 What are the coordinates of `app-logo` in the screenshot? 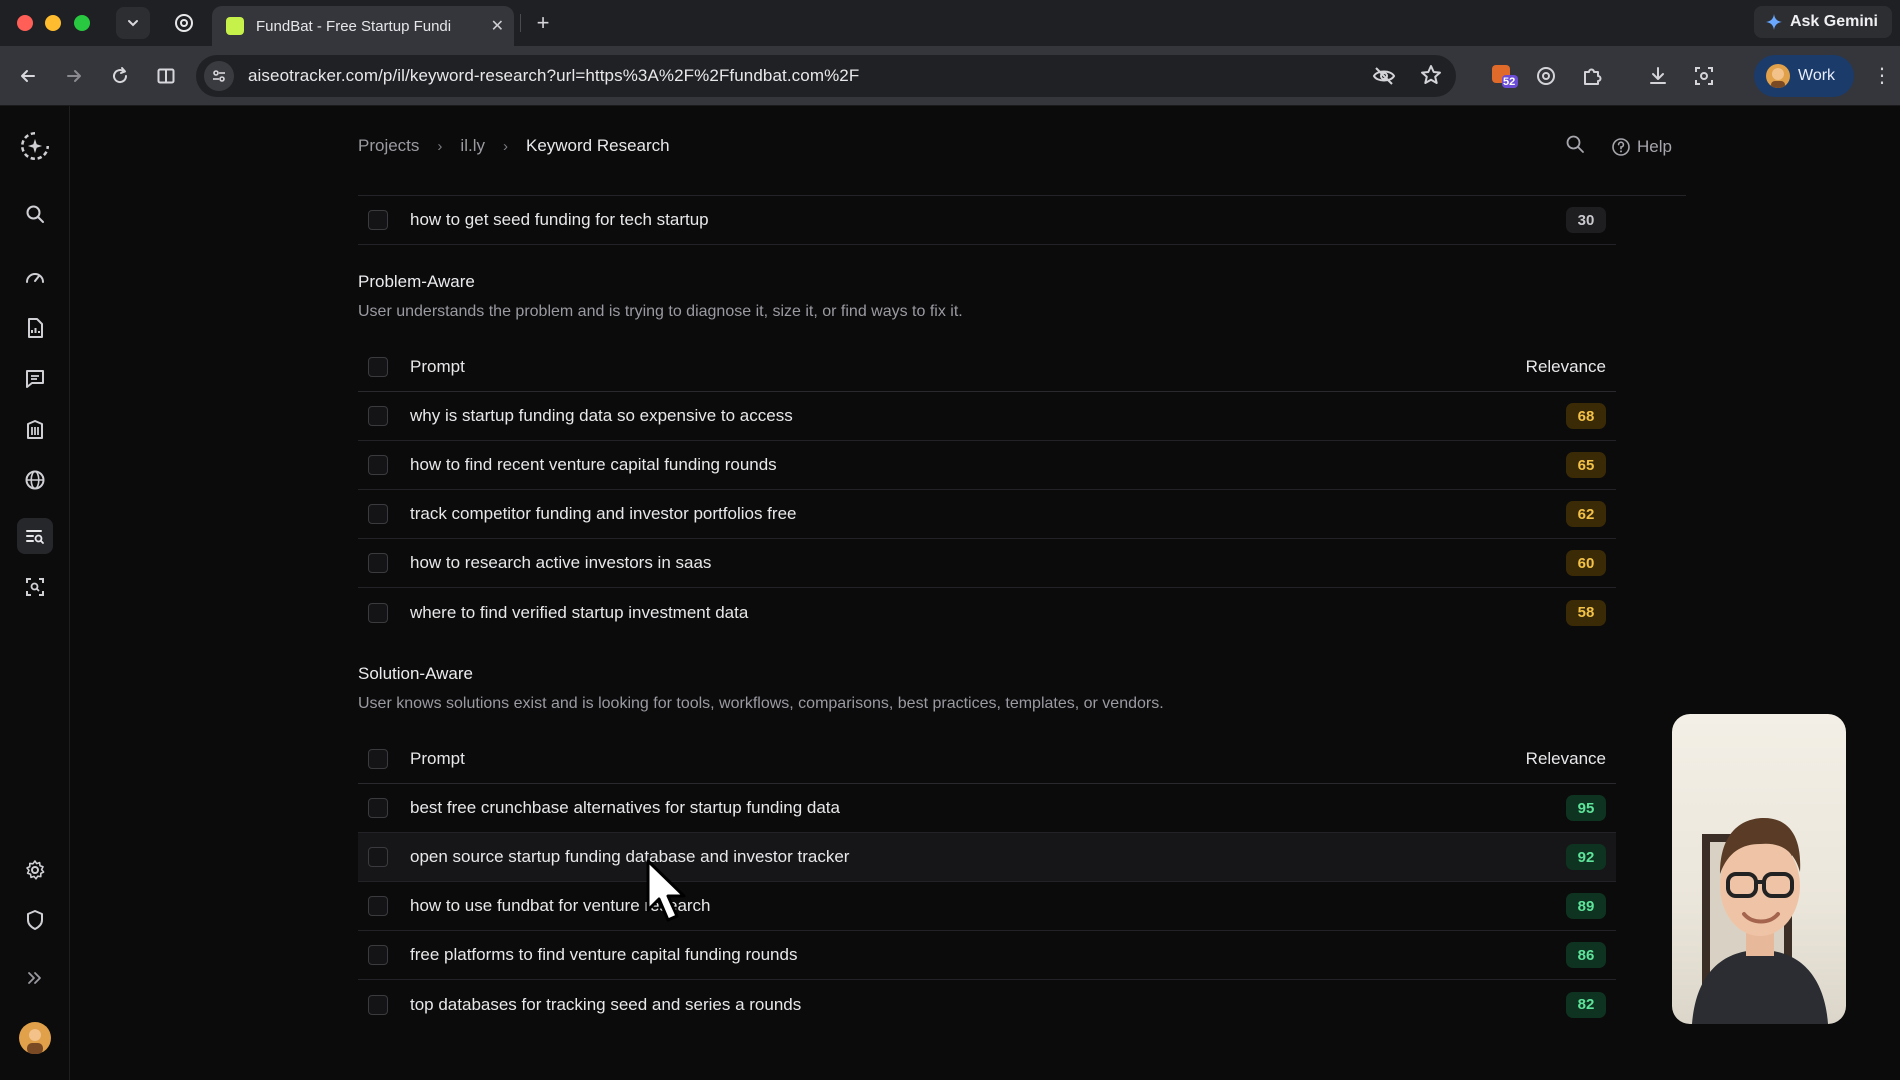 It's located at (35, 146).